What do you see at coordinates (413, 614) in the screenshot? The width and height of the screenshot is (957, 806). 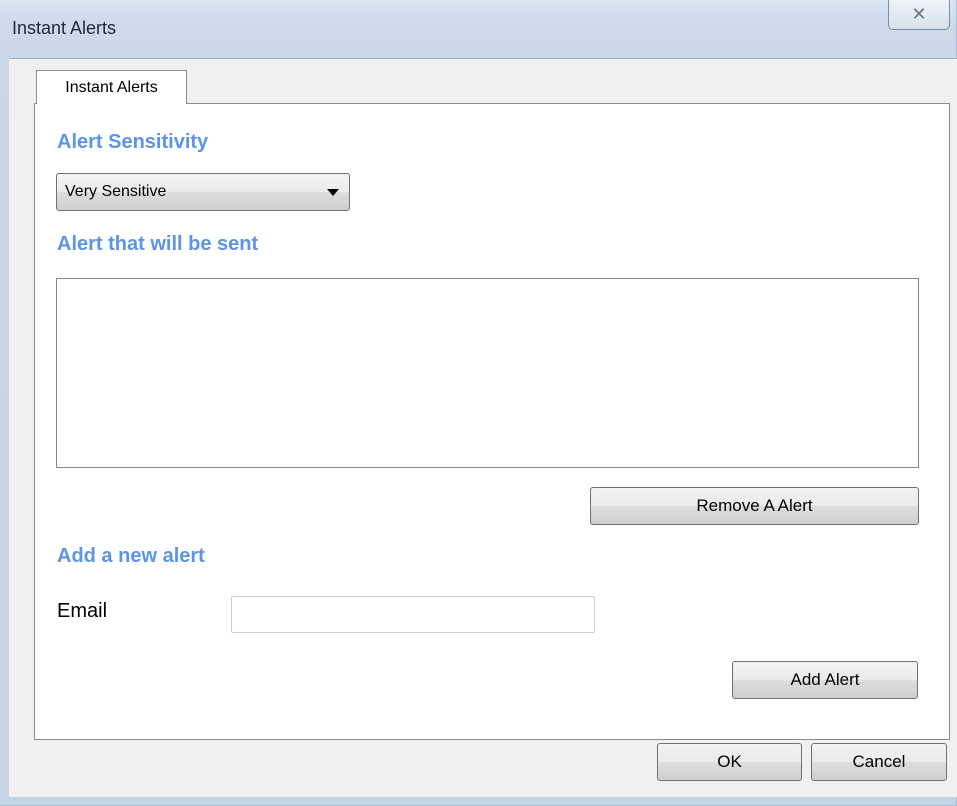 I see `email-field` at bounding box center [413, 614].